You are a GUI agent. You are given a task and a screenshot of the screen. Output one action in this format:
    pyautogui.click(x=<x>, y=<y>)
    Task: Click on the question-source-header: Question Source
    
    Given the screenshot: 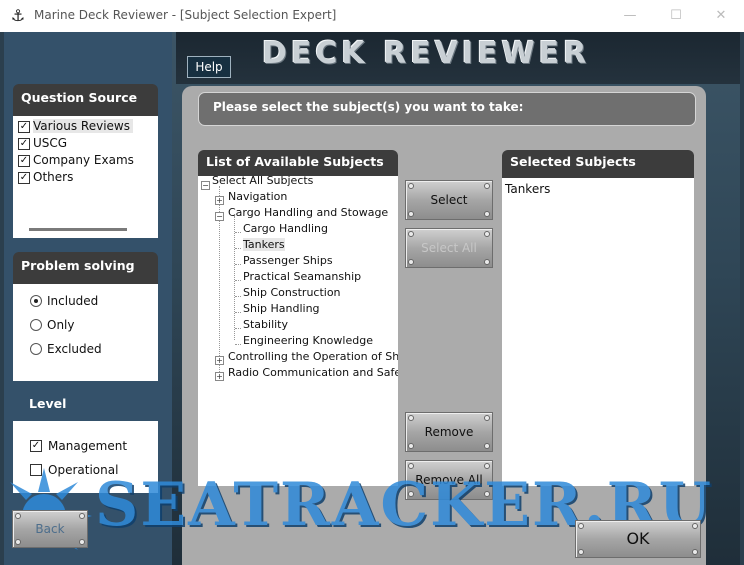 What is the action you would take?
    pyautogui.click(x=85, y=100)
    